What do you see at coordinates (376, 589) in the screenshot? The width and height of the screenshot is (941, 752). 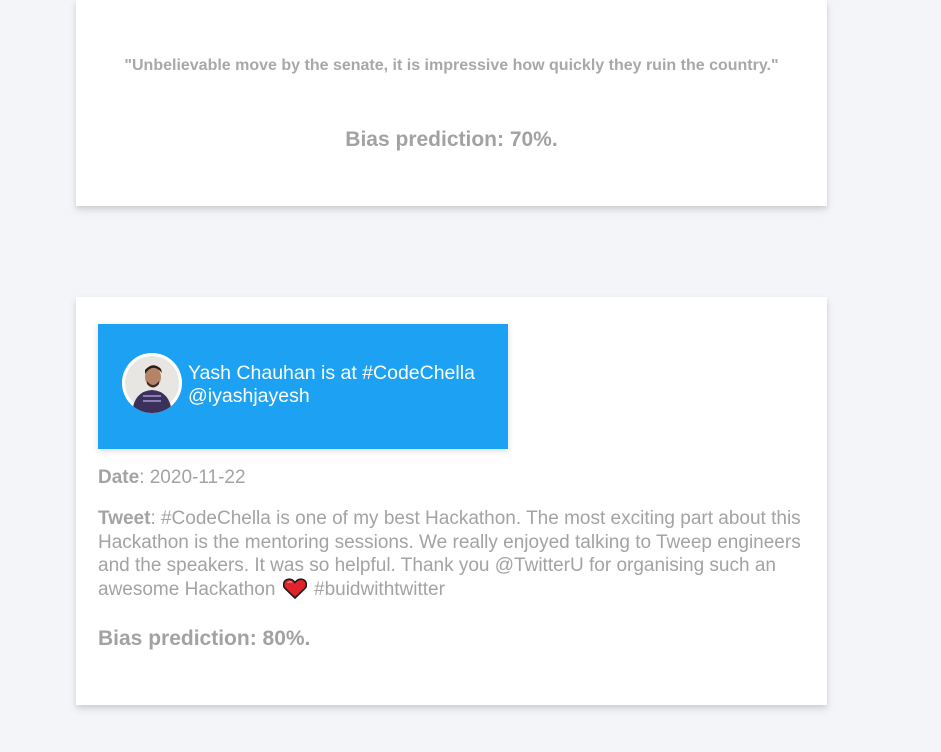 I see `tweet-hashtag: #buidwithtwitter` at bounding box center [376, 589].